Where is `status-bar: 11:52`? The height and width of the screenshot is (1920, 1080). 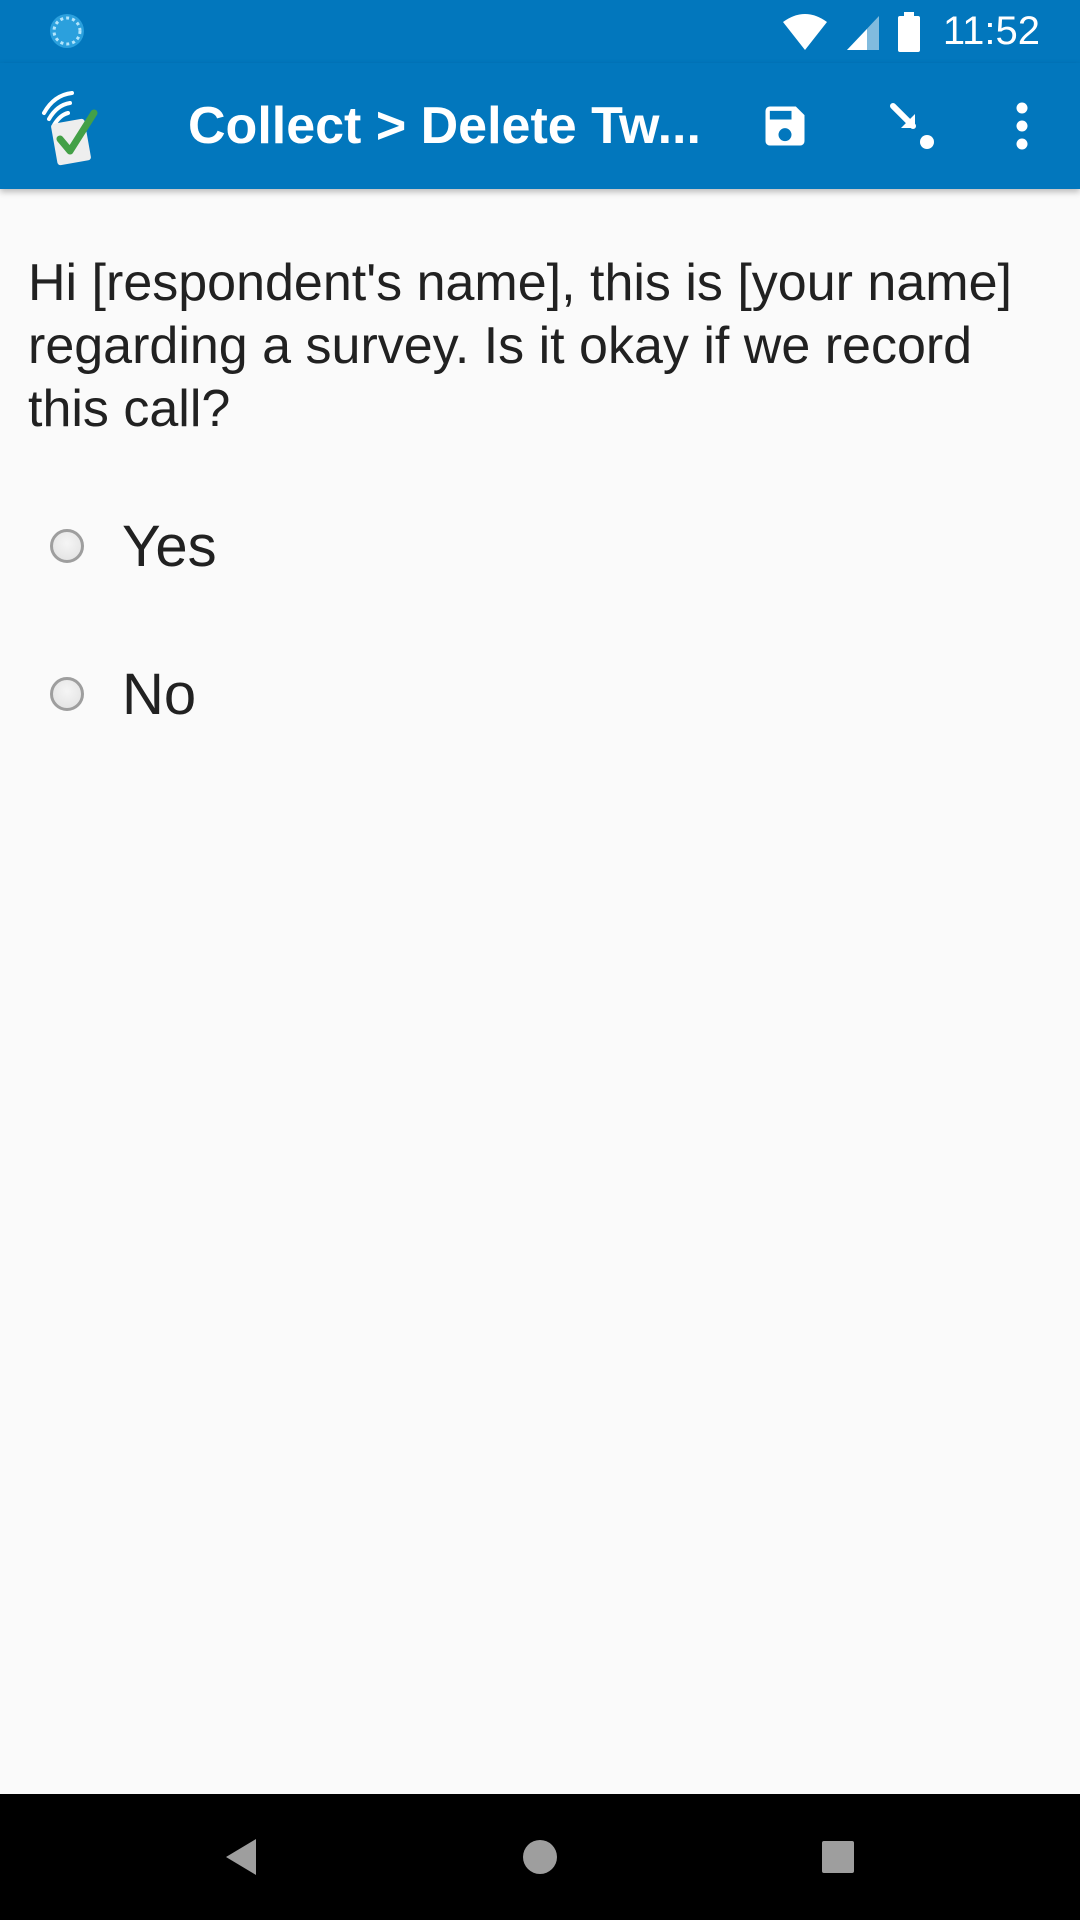
status-bar: 11:52 is located at coordinates (540, 31).